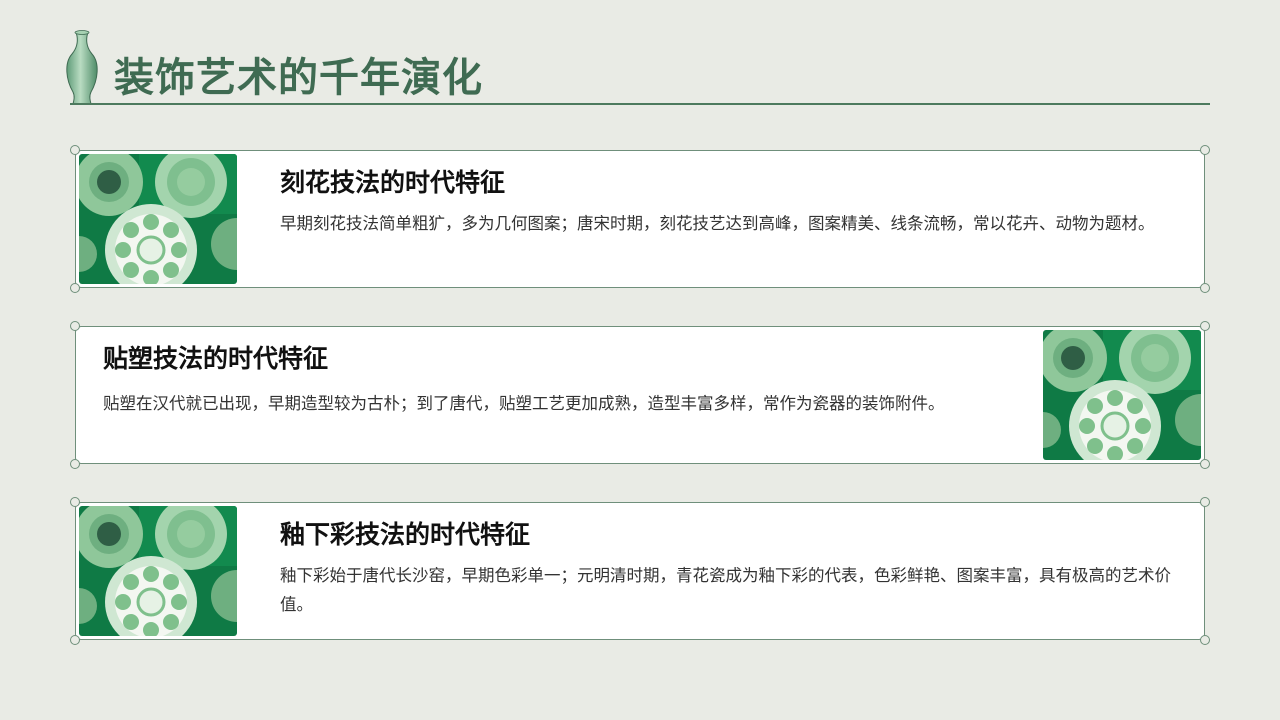 This screenshot has width=1280, height=720. Describe the element at coordinates (640, 104) in the screenshot. I see `title-divider` at that location.